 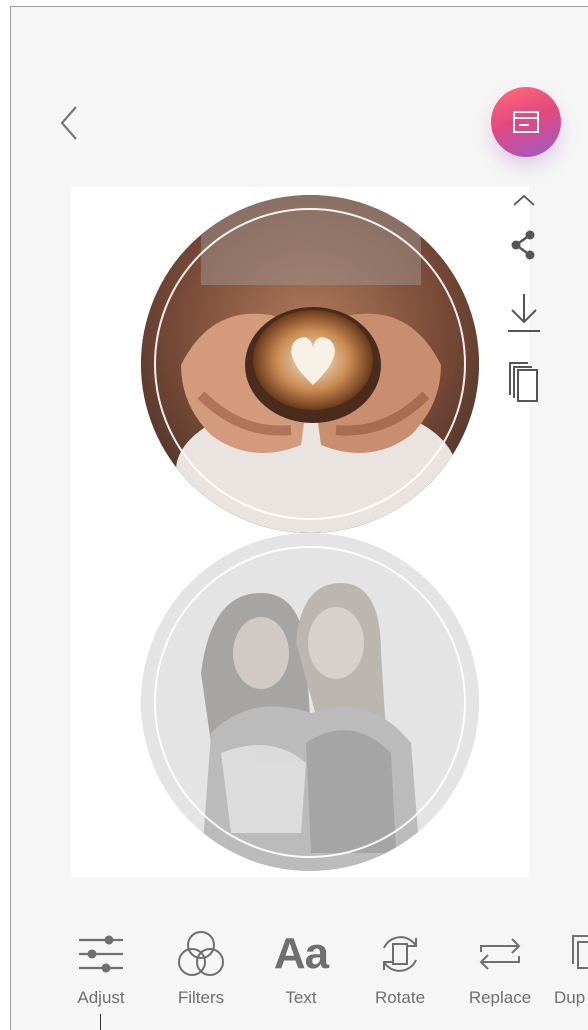 I want to click on chevron-left-icon, so click(x=68, y=123).